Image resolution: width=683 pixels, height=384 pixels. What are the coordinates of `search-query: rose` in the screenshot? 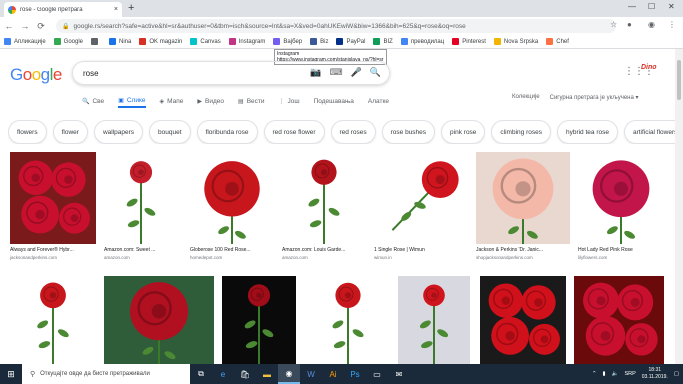 It's located at (91, 73).